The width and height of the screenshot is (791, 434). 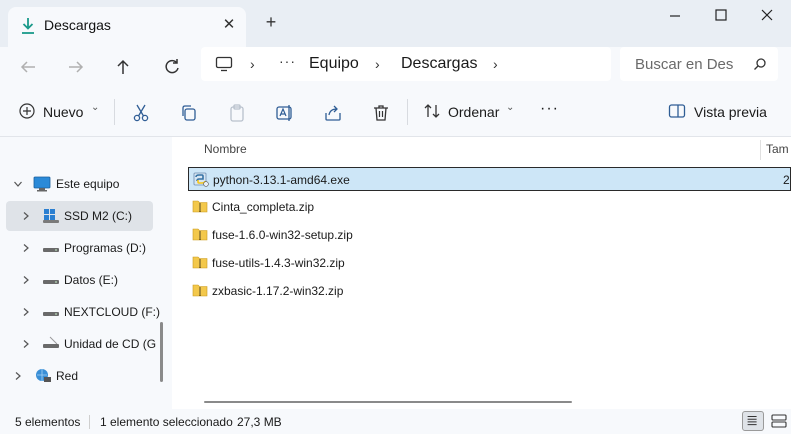 What do you see at coordinates (278, 263) in the screenshot?
I see `file-name: fuse-utils-1.4.3-win32.zip` at bounding box center [278, 263].